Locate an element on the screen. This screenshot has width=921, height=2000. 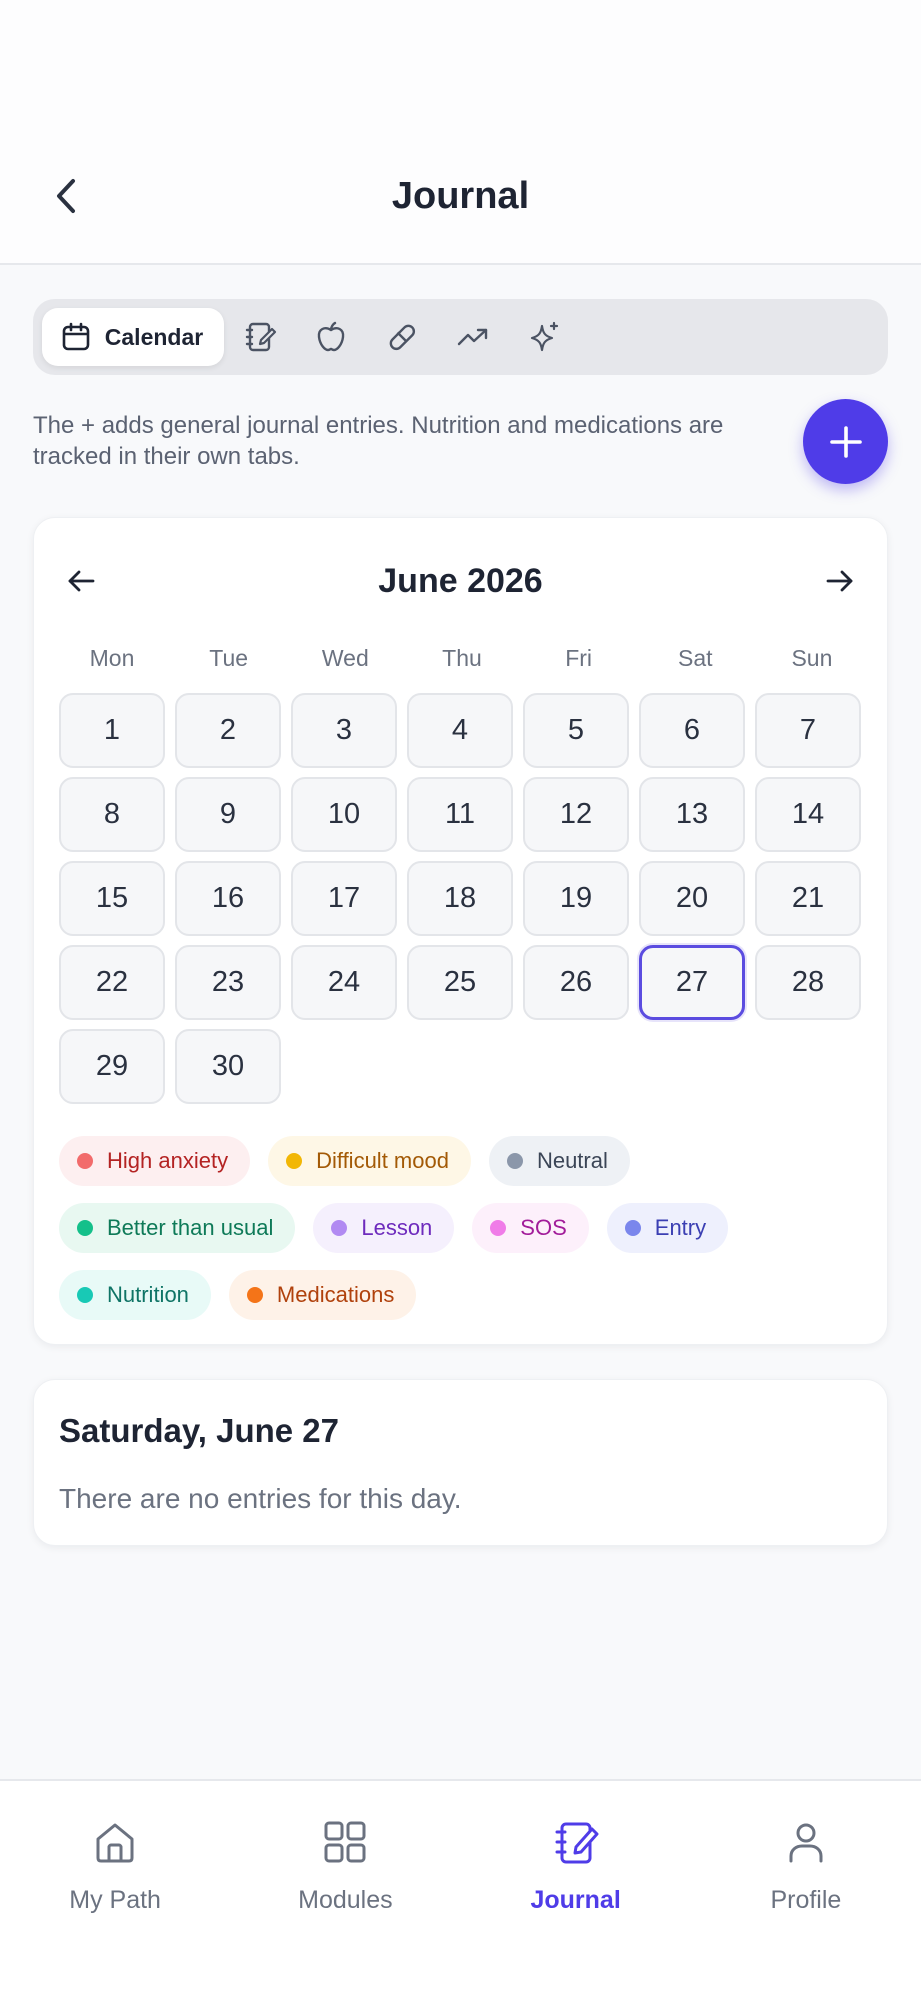
legend-chip: High anxiety is located at coordinates (155, 1161).